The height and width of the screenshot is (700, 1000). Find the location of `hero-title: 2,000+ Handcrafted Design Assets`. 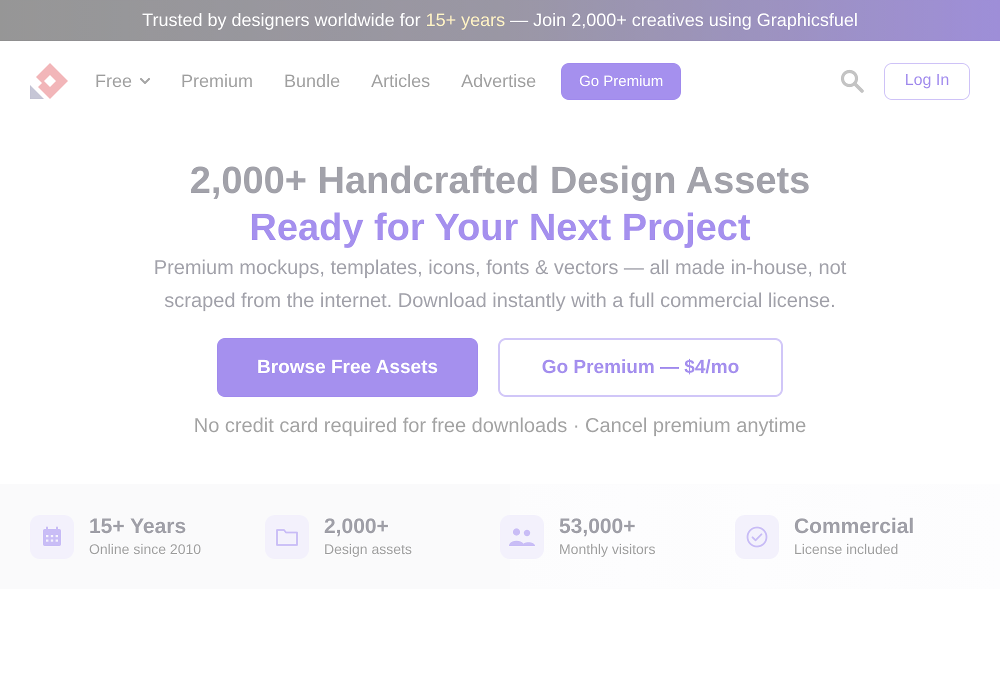

hero-title: 2,000+ Handcrafted Design Assets is located at coordinates (500, 181).